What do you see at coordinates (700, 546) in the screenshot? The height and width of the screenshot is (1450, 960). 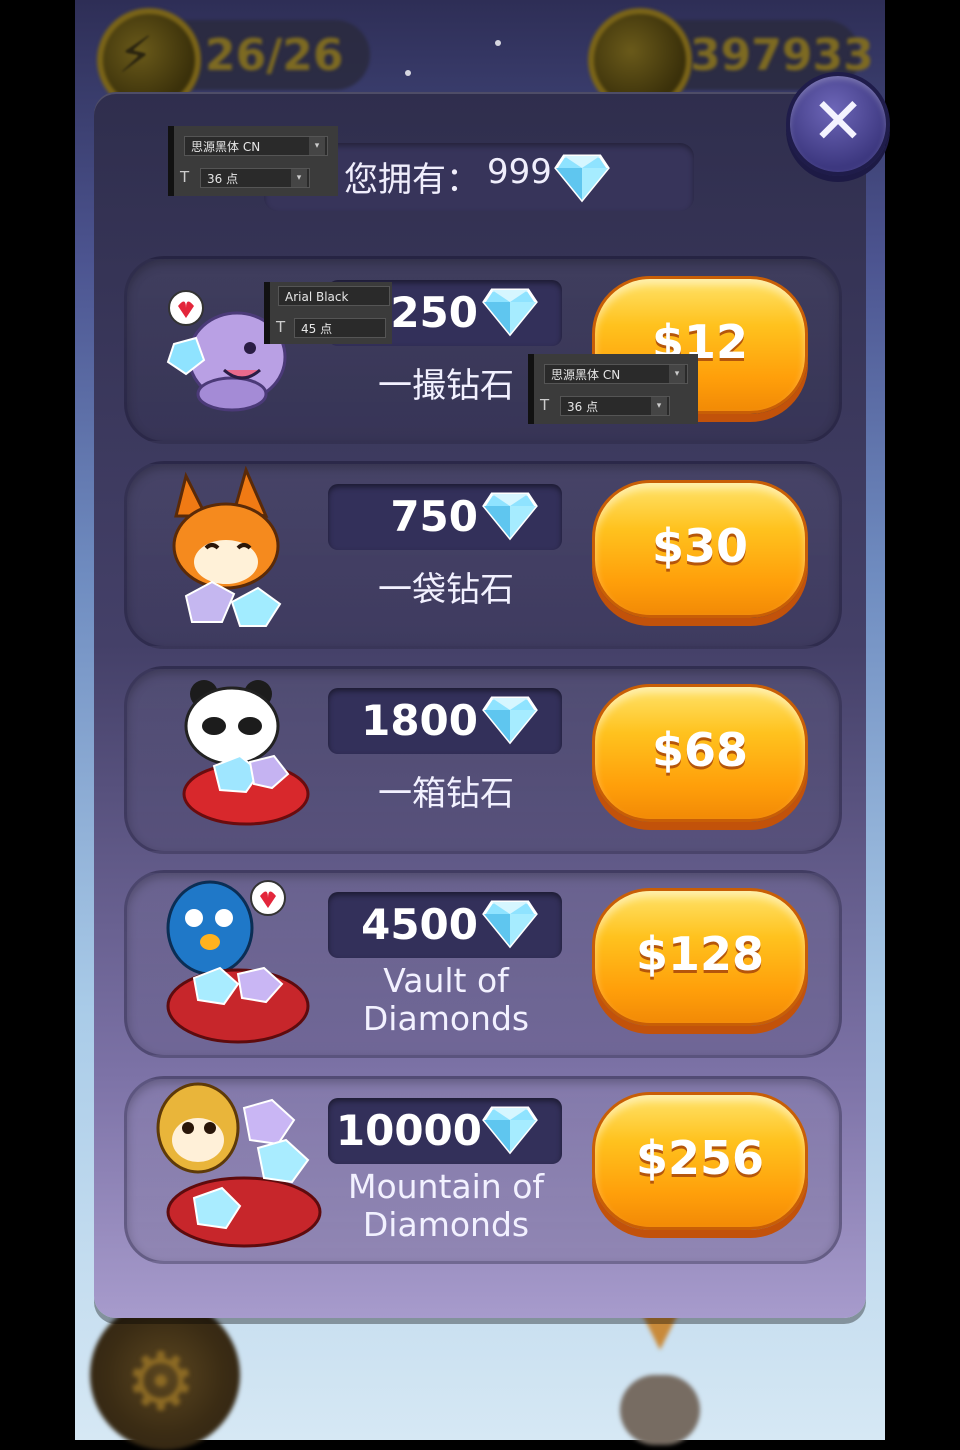 I see `price-label: $30` at bounding box center [700, 546].